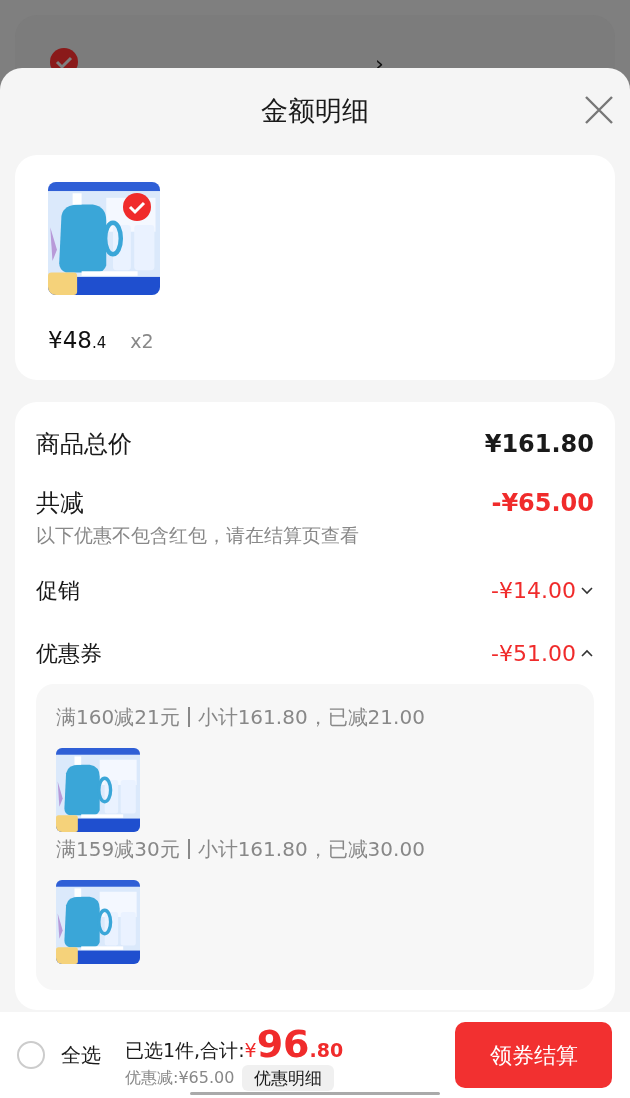  Describe the element at coordinates (58, 590) in the screenshot. I see `discount-label: 促销` at that location.